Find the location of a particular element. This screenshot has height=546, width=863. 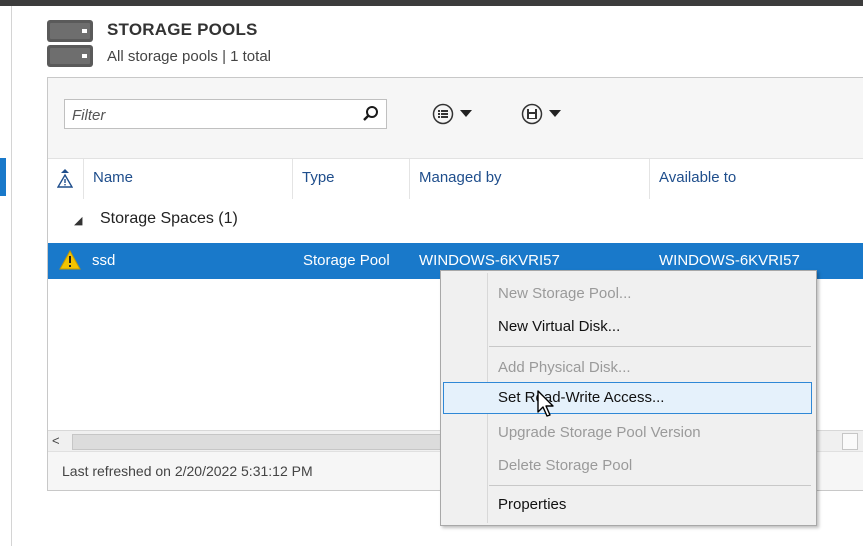

list-options-icon is located at coordinates (443, 114).